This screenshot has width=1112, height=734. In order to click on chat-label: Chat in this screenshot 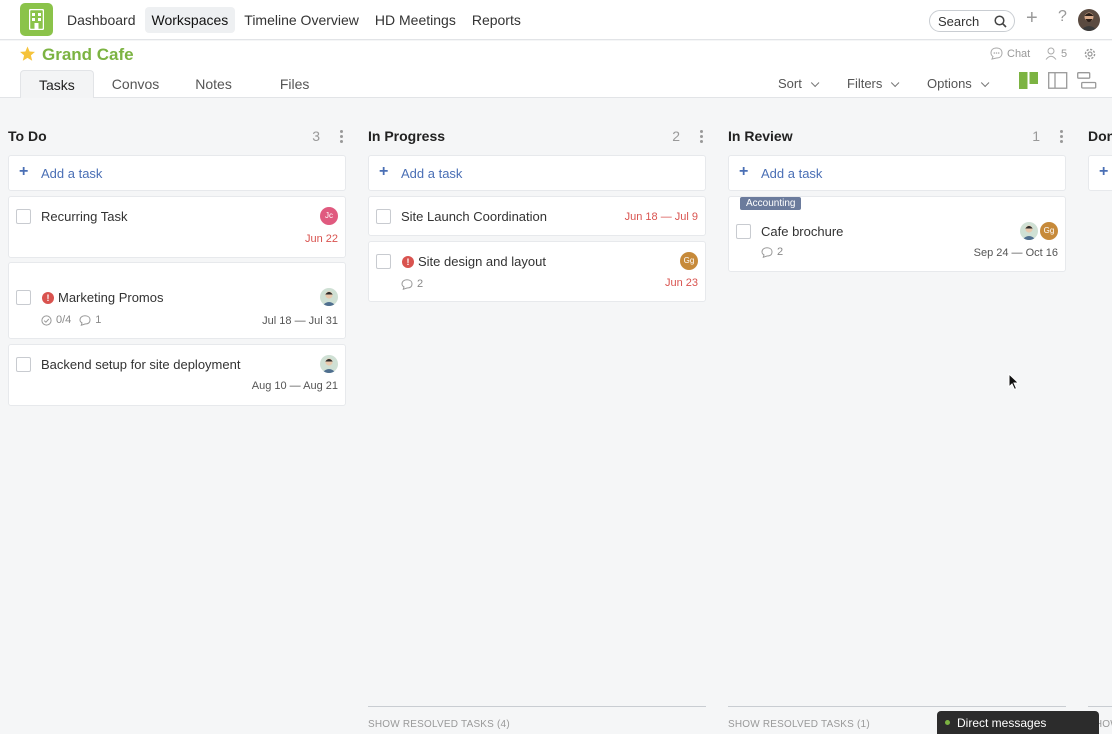, I will do `click(1019, 53)`.